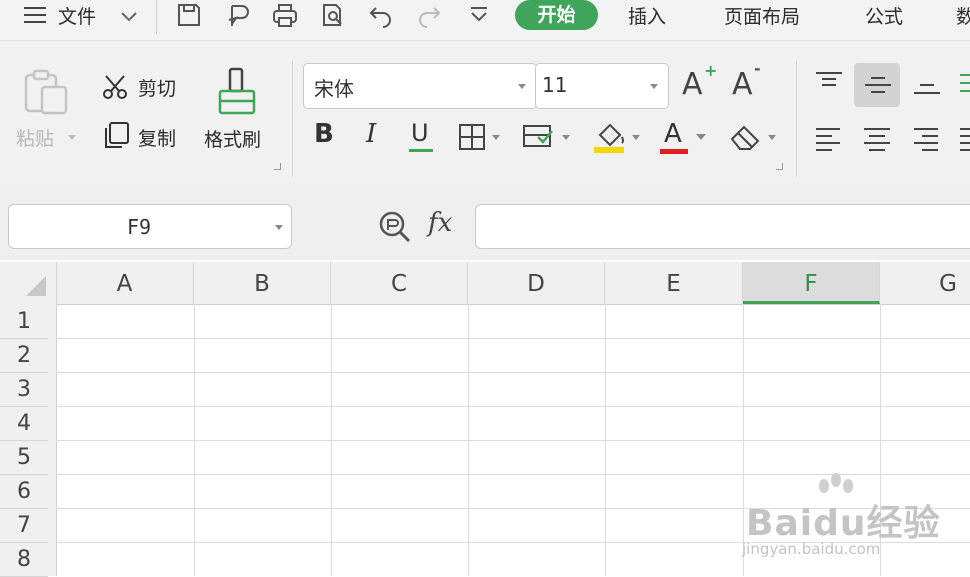 This screenshot has height=577, width=970. What do you see at coordinates (189, 15) in the screenshot?
I see `save-icon` at bounding box center [189, 15].